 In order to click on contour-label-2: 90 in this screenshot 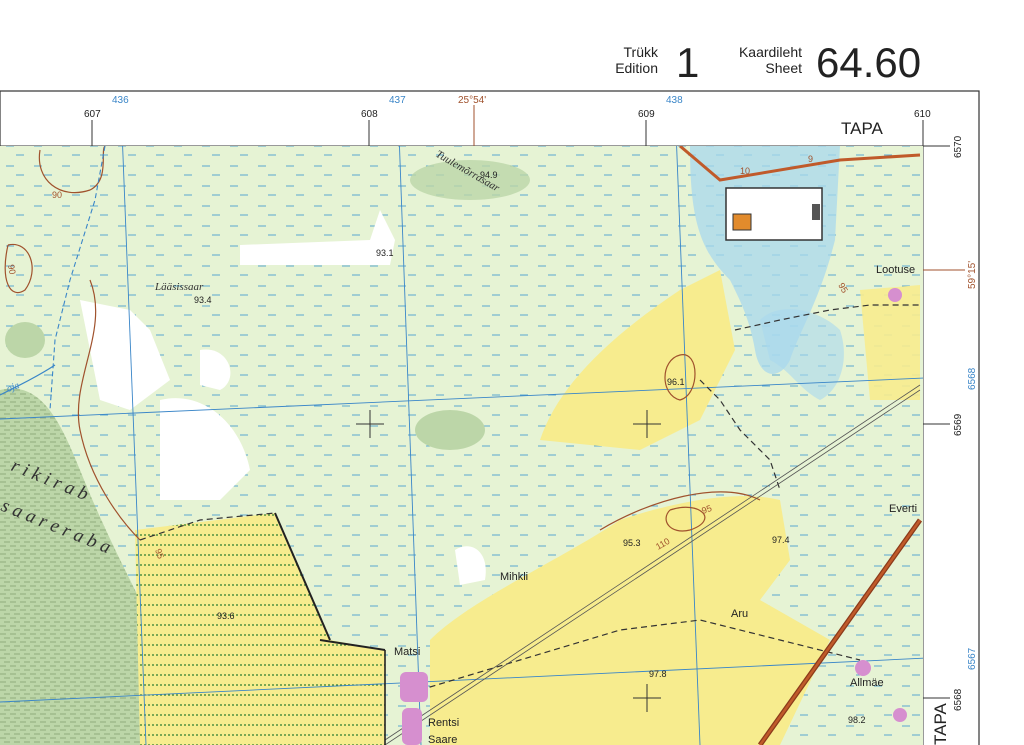, I will do `click(12, 270)`.